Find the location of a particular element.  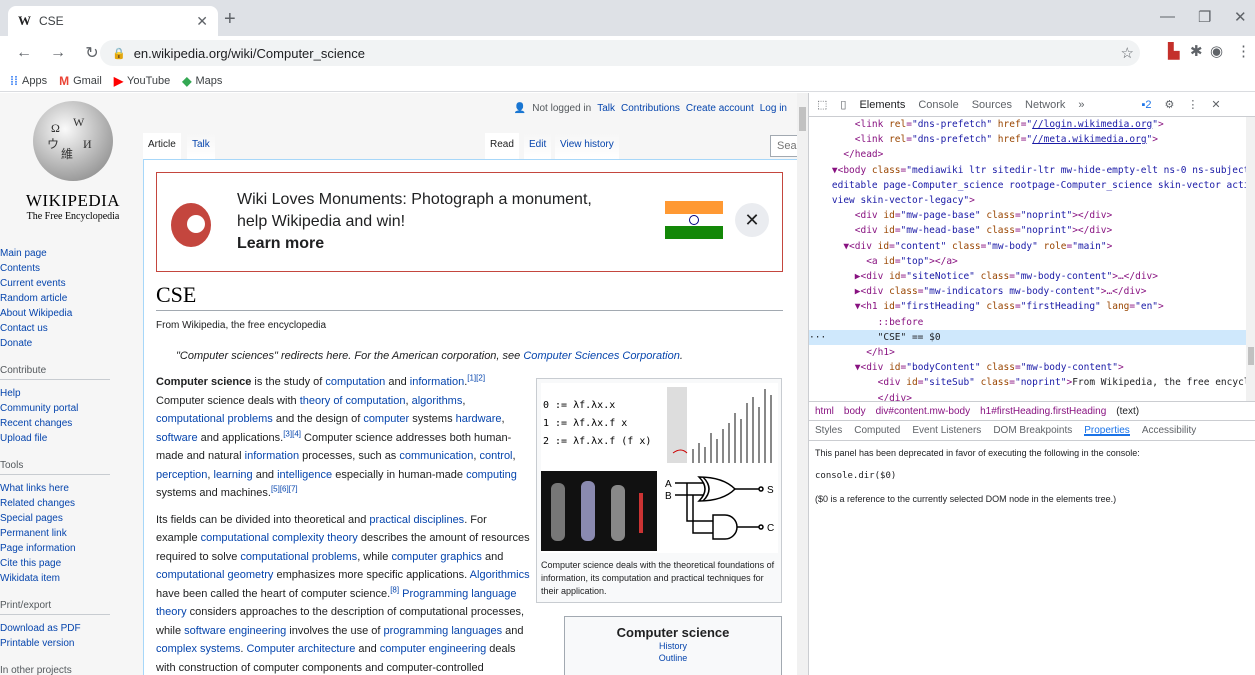

sidebar-item-contents: Contents is located at coordinates (72, 268).